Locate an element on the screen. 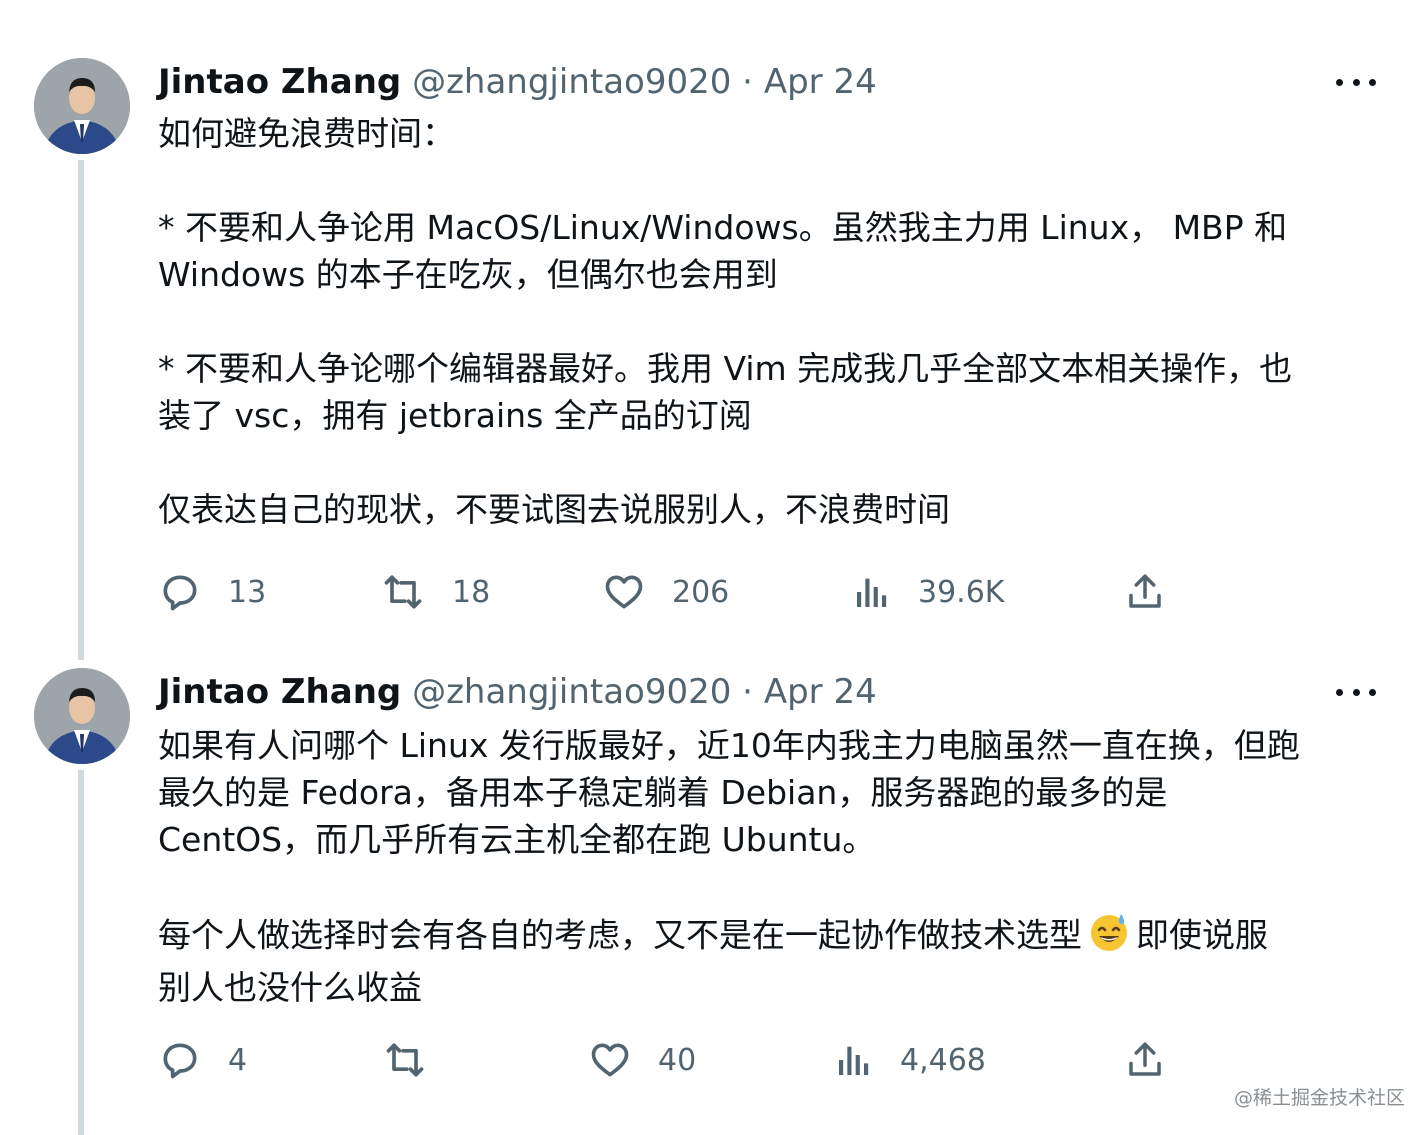 This screenshot has width=1426, height=1135. like-count: 40 is located at coordinates (677, 1060).